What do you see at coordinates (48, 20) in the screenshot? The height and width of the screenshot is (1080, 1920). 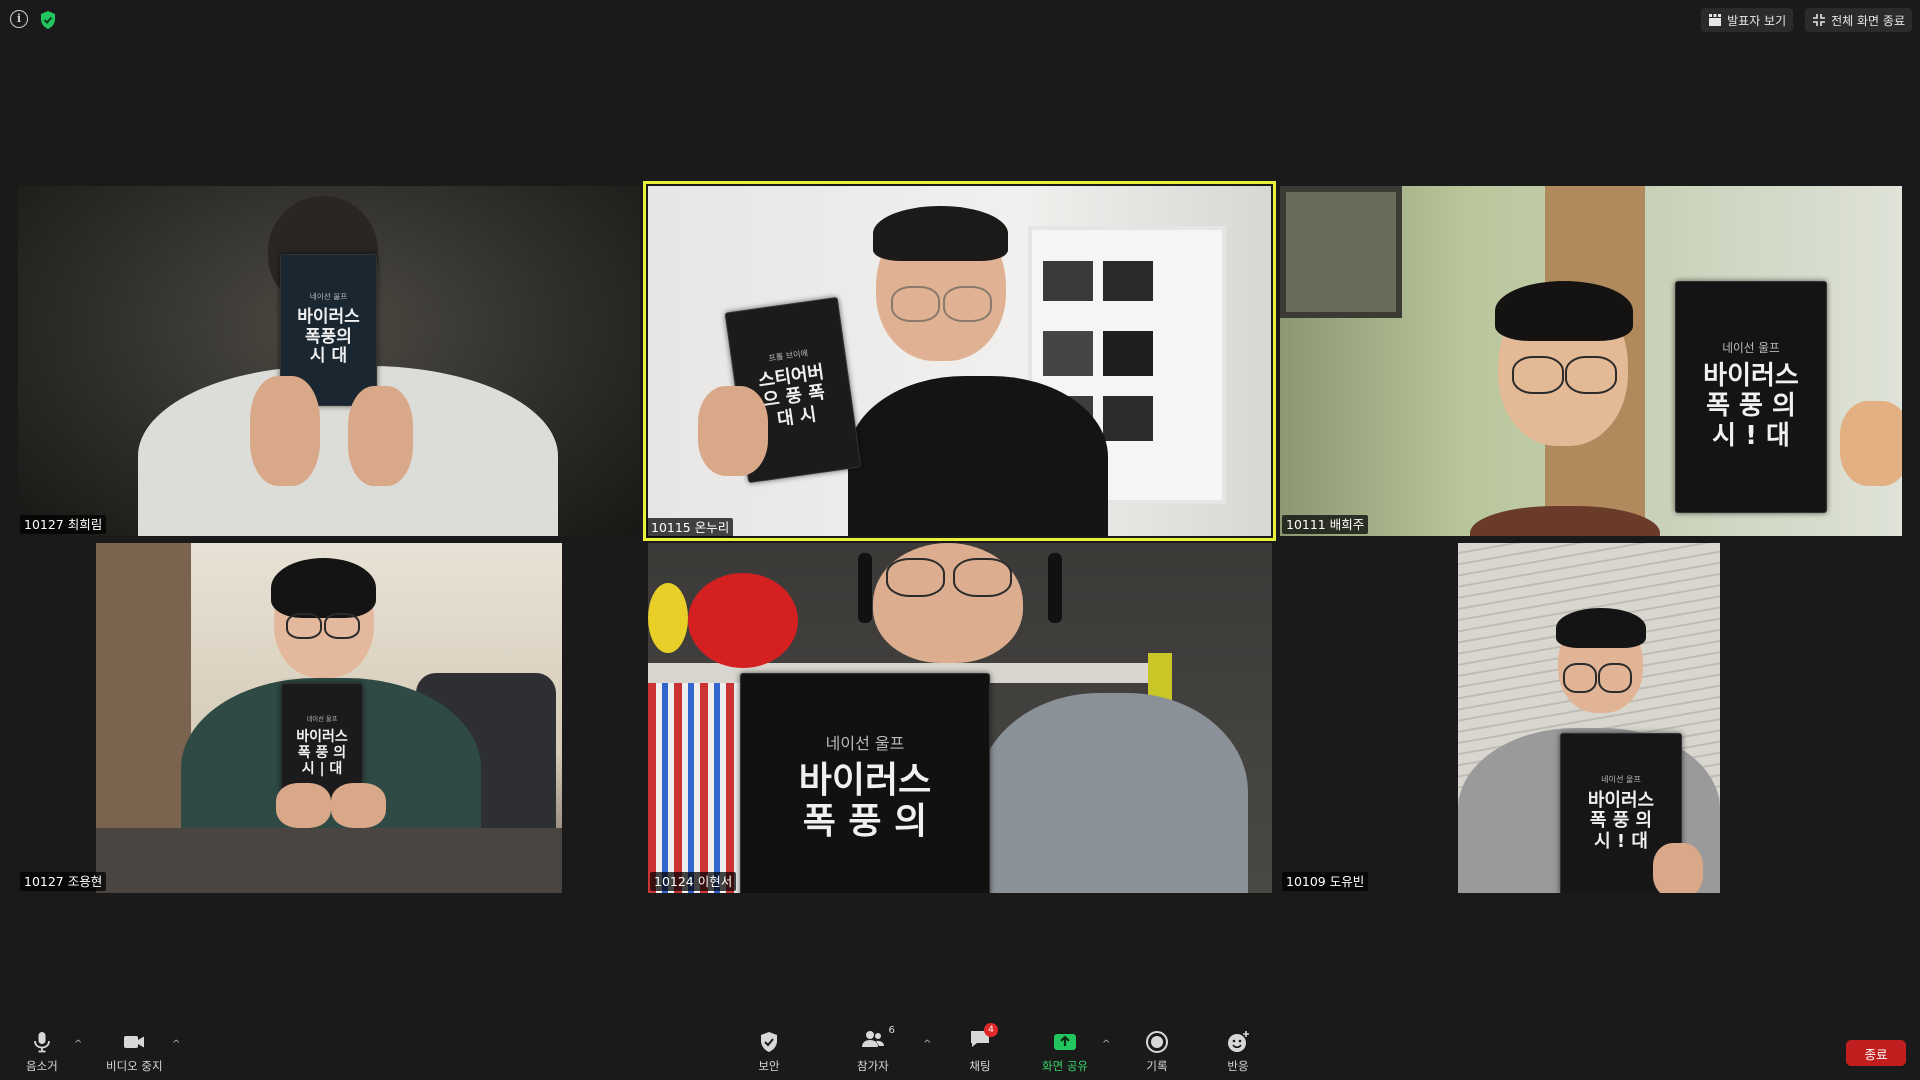 I see `shield-check-icon` at bounding box center [48, 20].